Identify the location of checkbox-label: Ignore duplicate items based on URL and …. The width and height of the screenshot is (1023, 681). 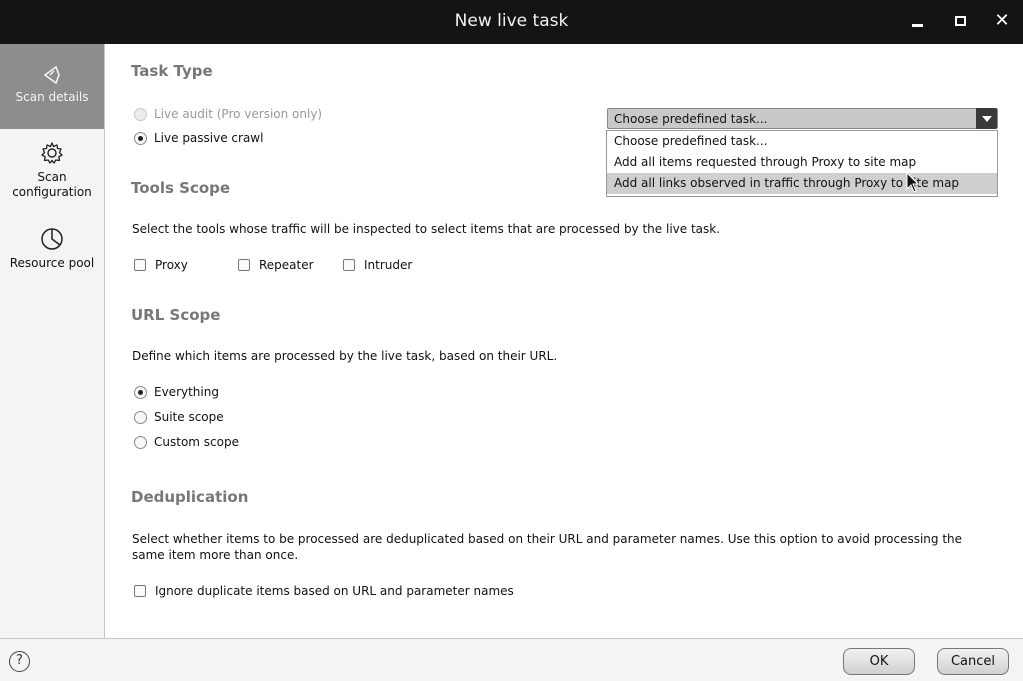
(334, 591).